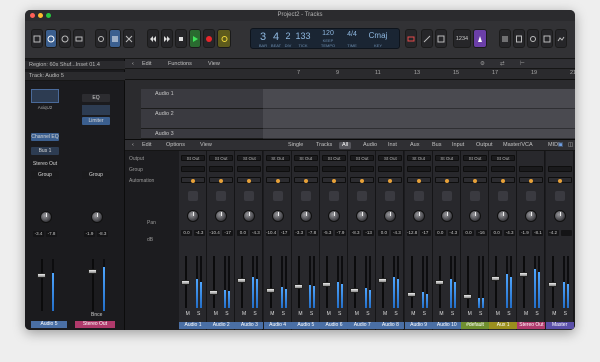  What do you see at coordinates (362, 325) in the screenshot?
I see `channel-name: Audio 7` at bounding box center [362, 325].